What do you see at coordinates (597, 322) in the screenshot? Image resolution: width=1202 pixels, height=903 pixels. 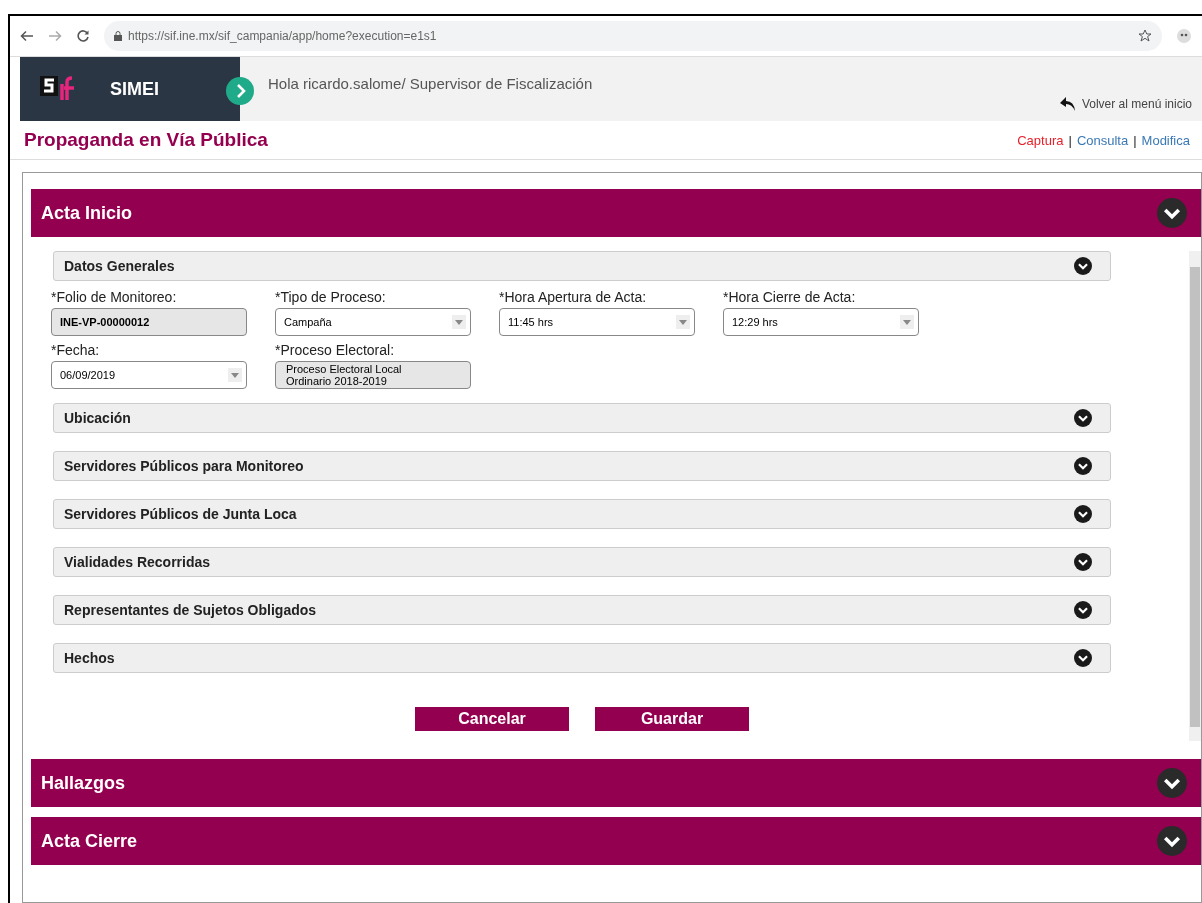 I see `dropdown-field: 11:45 hrs` at bounding box center [597, 322].